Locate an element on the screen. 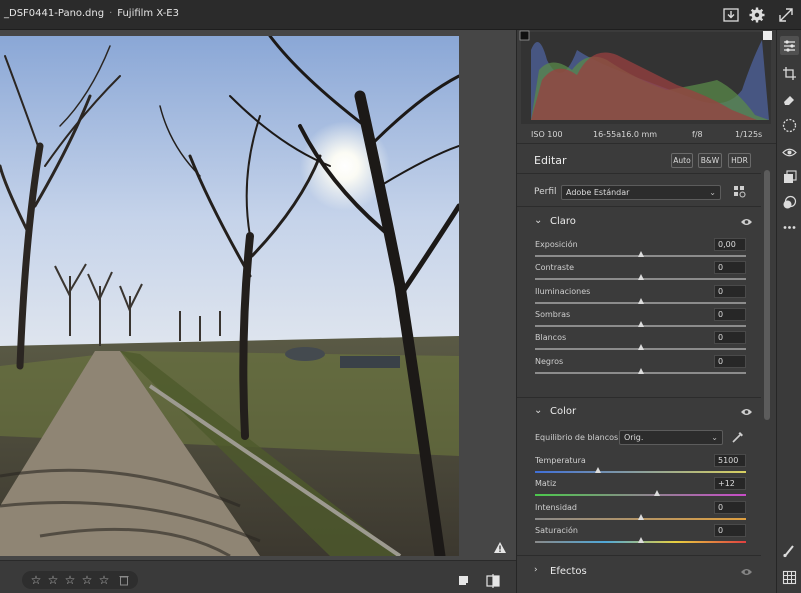 The image size is (801, 593). mask-icon is located at coordinates (789, 125).